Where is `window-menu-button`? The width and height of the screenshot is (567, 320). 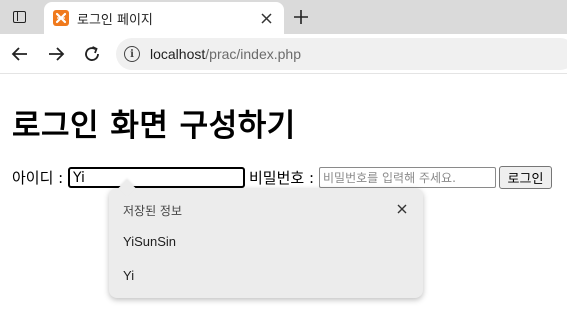
window-menu-button is located at coordinates (19, 17).